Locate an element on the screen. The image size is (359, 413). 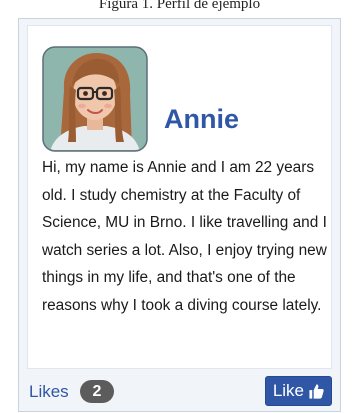
likes-count-badge: 2 is located at coordinates (97, 391).